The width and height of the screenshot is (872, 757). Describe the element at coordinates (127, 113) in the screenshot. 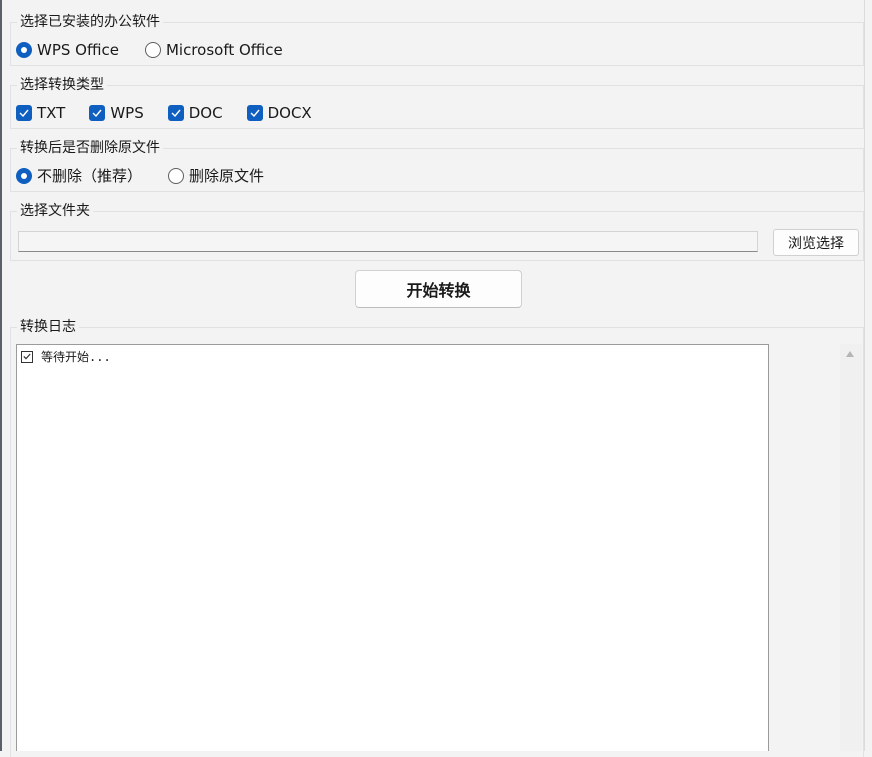

I see `checkbox-wps-label: WPS` at that location.